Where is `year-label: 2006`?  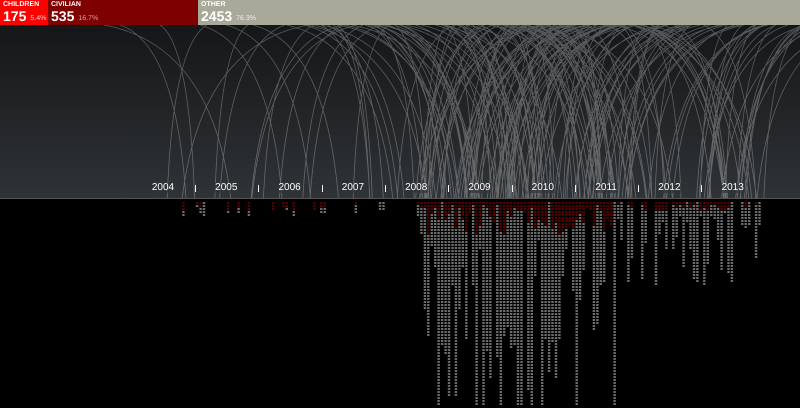 year-label: 2006 is located at coordinates (289, 188).